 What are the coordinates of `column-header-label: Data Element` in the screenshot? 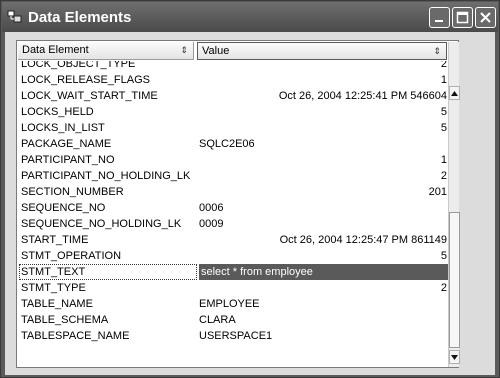 It's located at (55, 50).